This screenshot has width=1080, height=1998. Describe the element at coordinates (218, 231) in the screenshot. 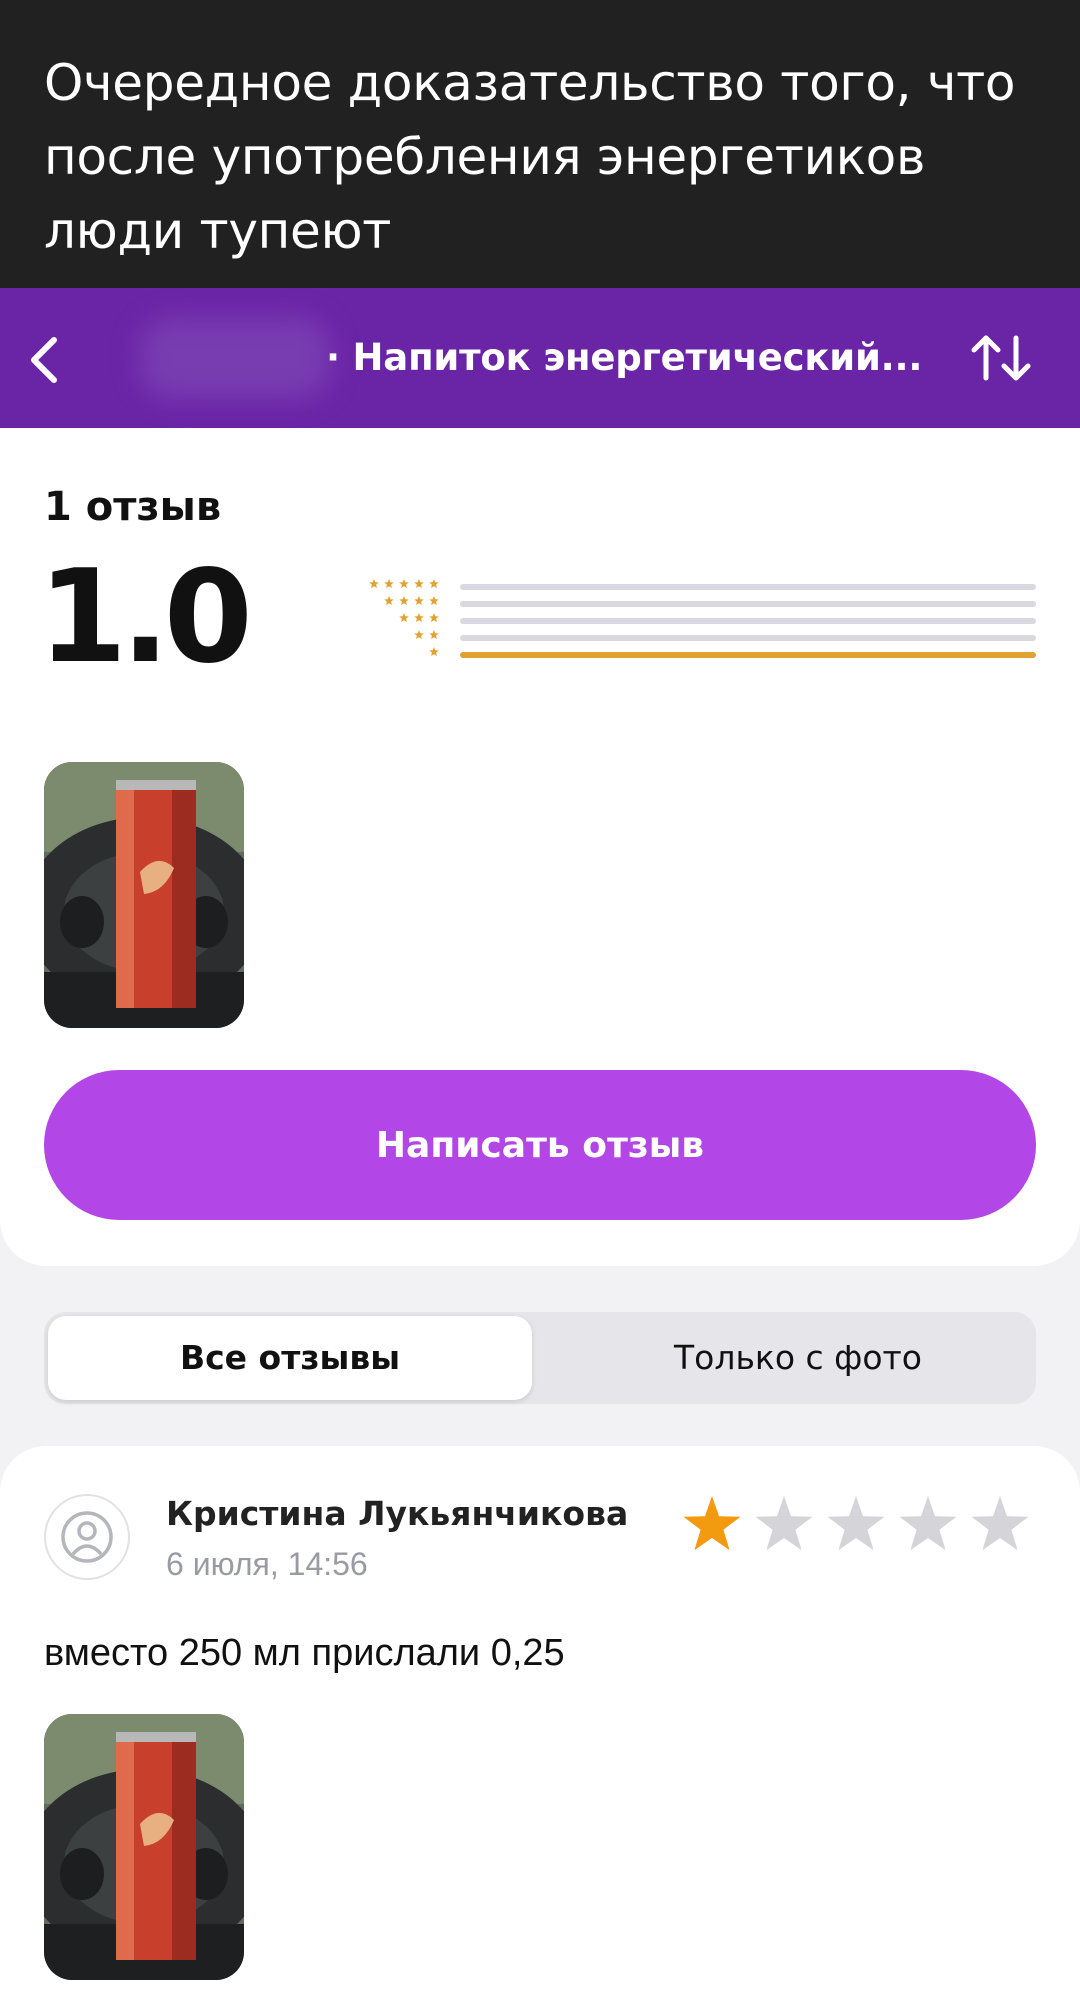

I see `caption-line-3: люди тупеют` at that location.